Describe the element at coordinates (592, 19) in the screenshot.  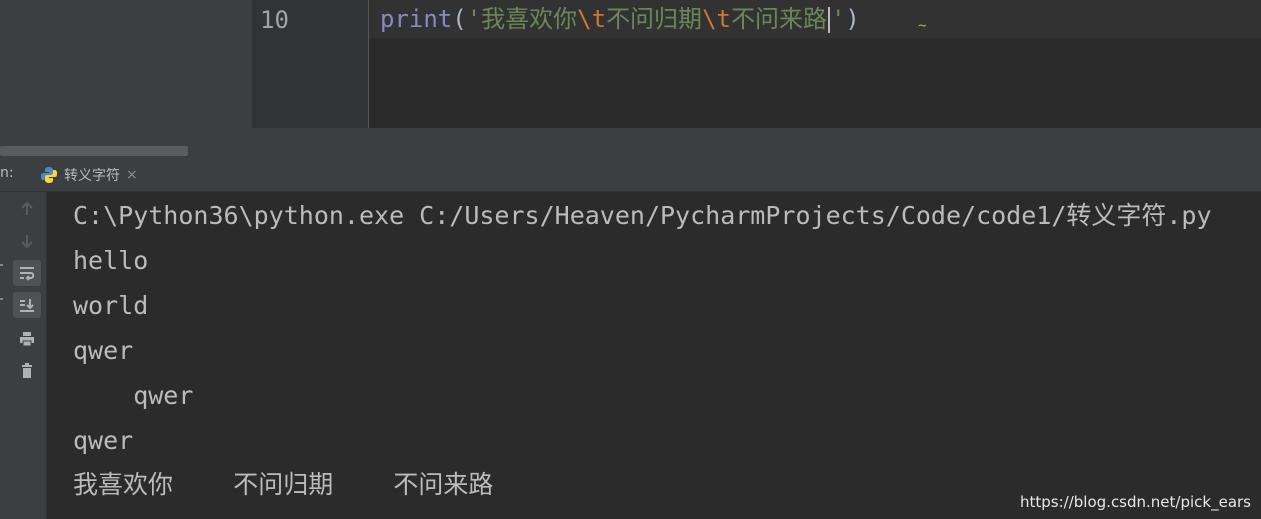
I see `escape-tab-1: \t` at that location.